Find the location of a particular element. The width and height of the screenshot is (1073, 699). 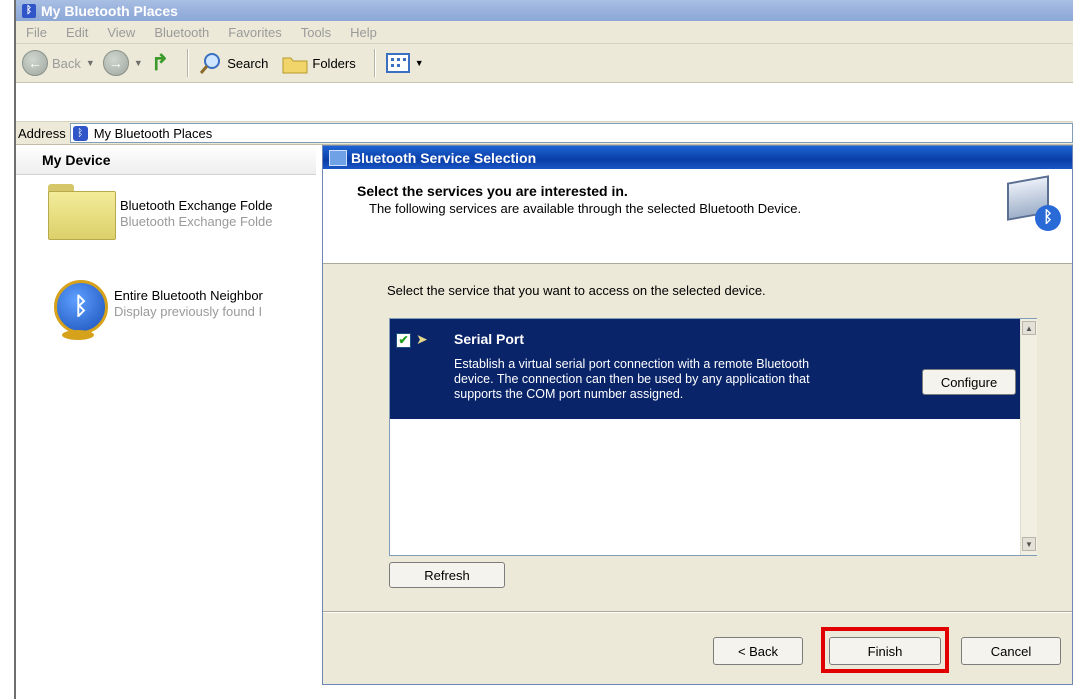

address-label: Address is located at coordinates (42, 133).